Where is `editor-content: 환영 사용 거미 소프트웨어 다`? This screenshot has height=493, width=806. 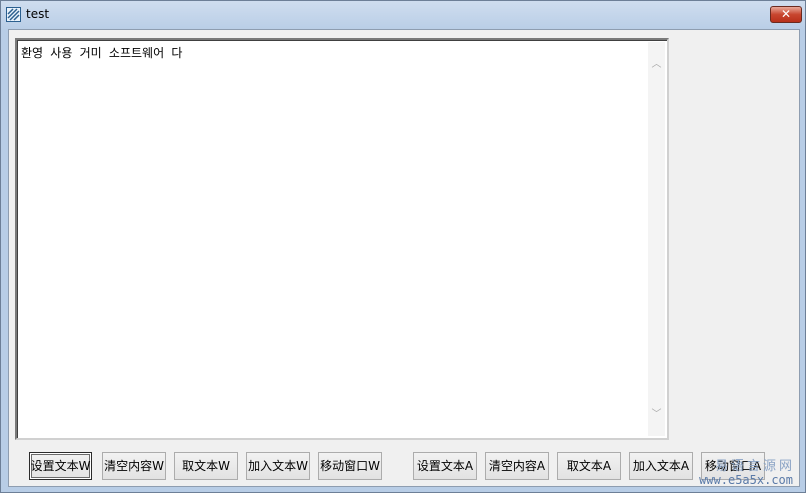
editor-content: 환영 사용 거미 소프트웨어 다 is located at coordinates (102, 53).